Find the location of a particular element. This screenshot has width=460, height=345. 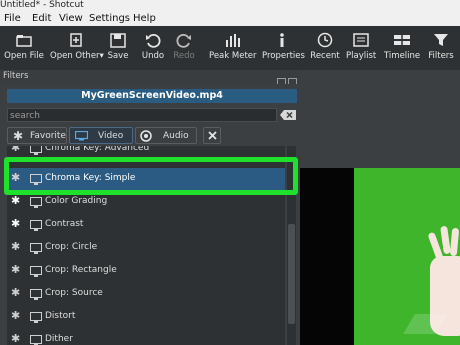

filter-item: ✱ Dither is located at coordinates (146, 337).